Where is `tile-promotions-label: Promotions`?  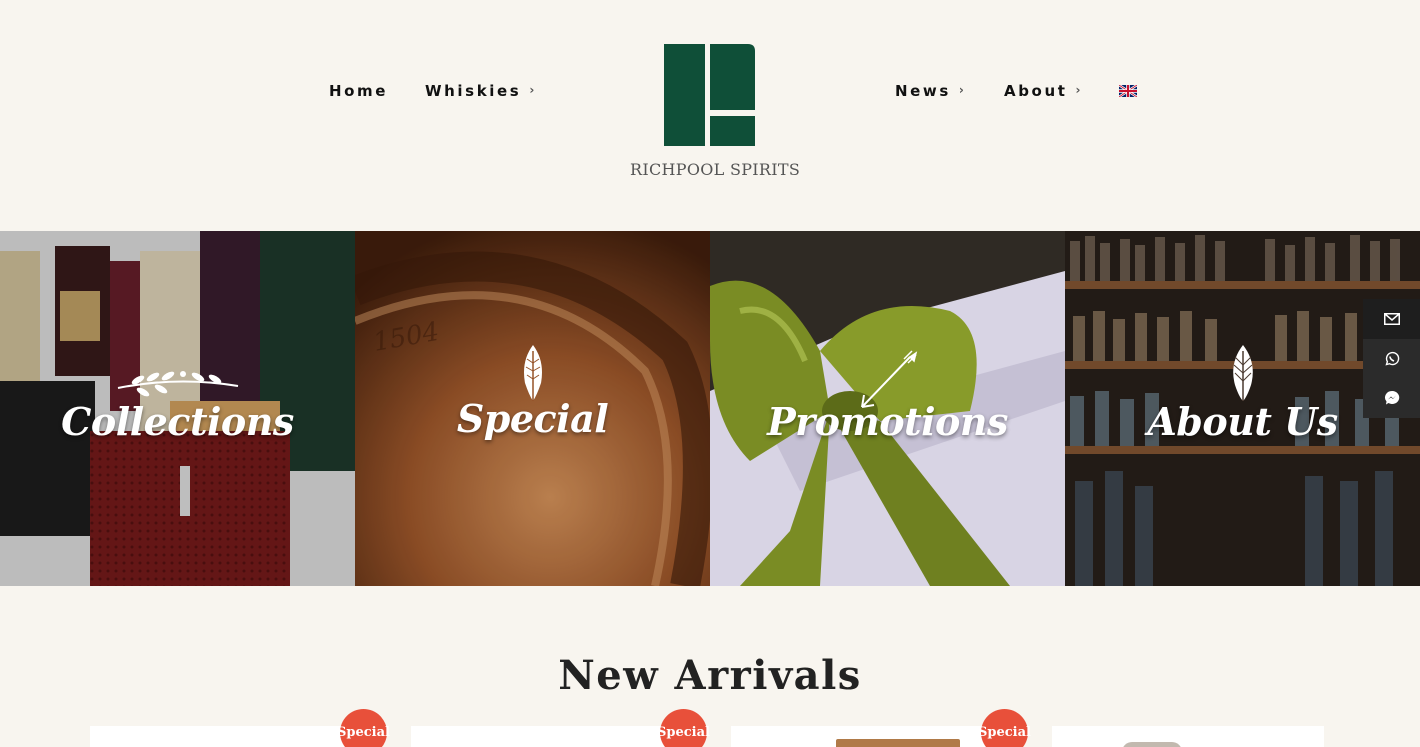
tile-promotions-label: Promotions is located at coordinates (887, 421).